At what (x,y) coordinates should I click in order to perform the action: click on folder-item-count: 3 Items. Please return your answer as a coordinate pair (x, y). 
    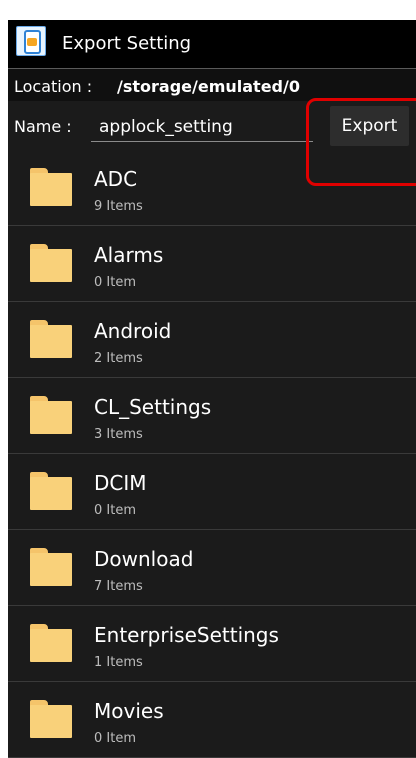
    Looking at the image, I should click on (118, 434).